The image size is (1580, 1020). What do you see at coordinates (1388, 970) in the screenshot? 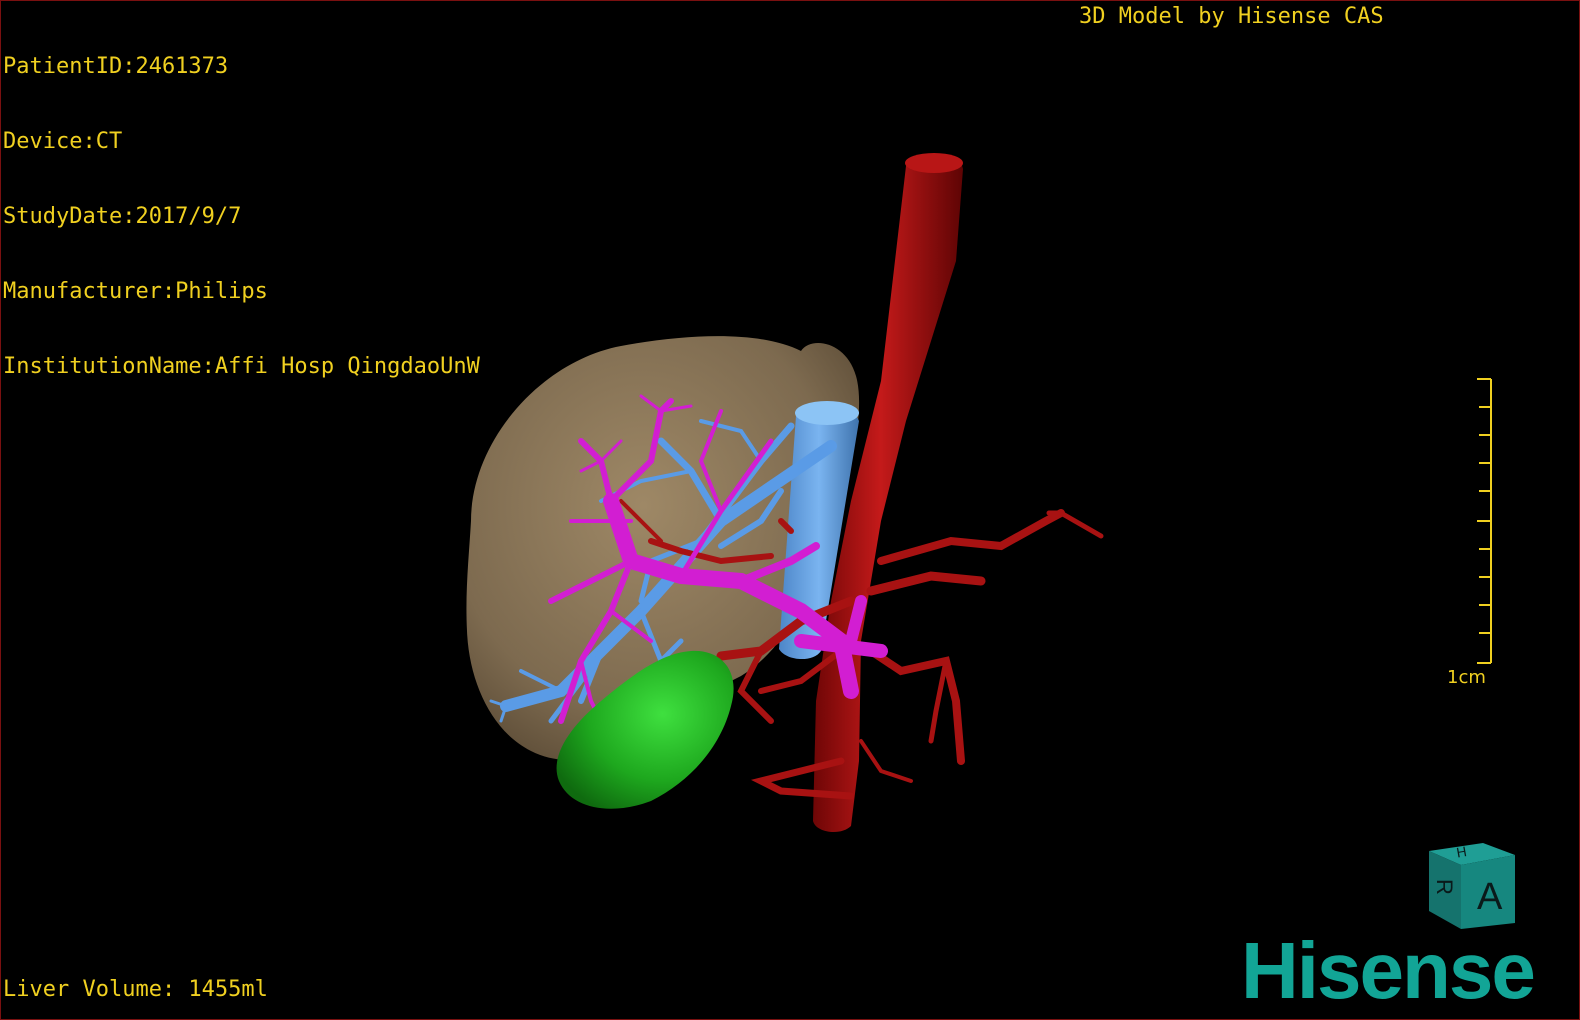
I see `hisense-logo: Hisense` at bounding box center [1388, 970].